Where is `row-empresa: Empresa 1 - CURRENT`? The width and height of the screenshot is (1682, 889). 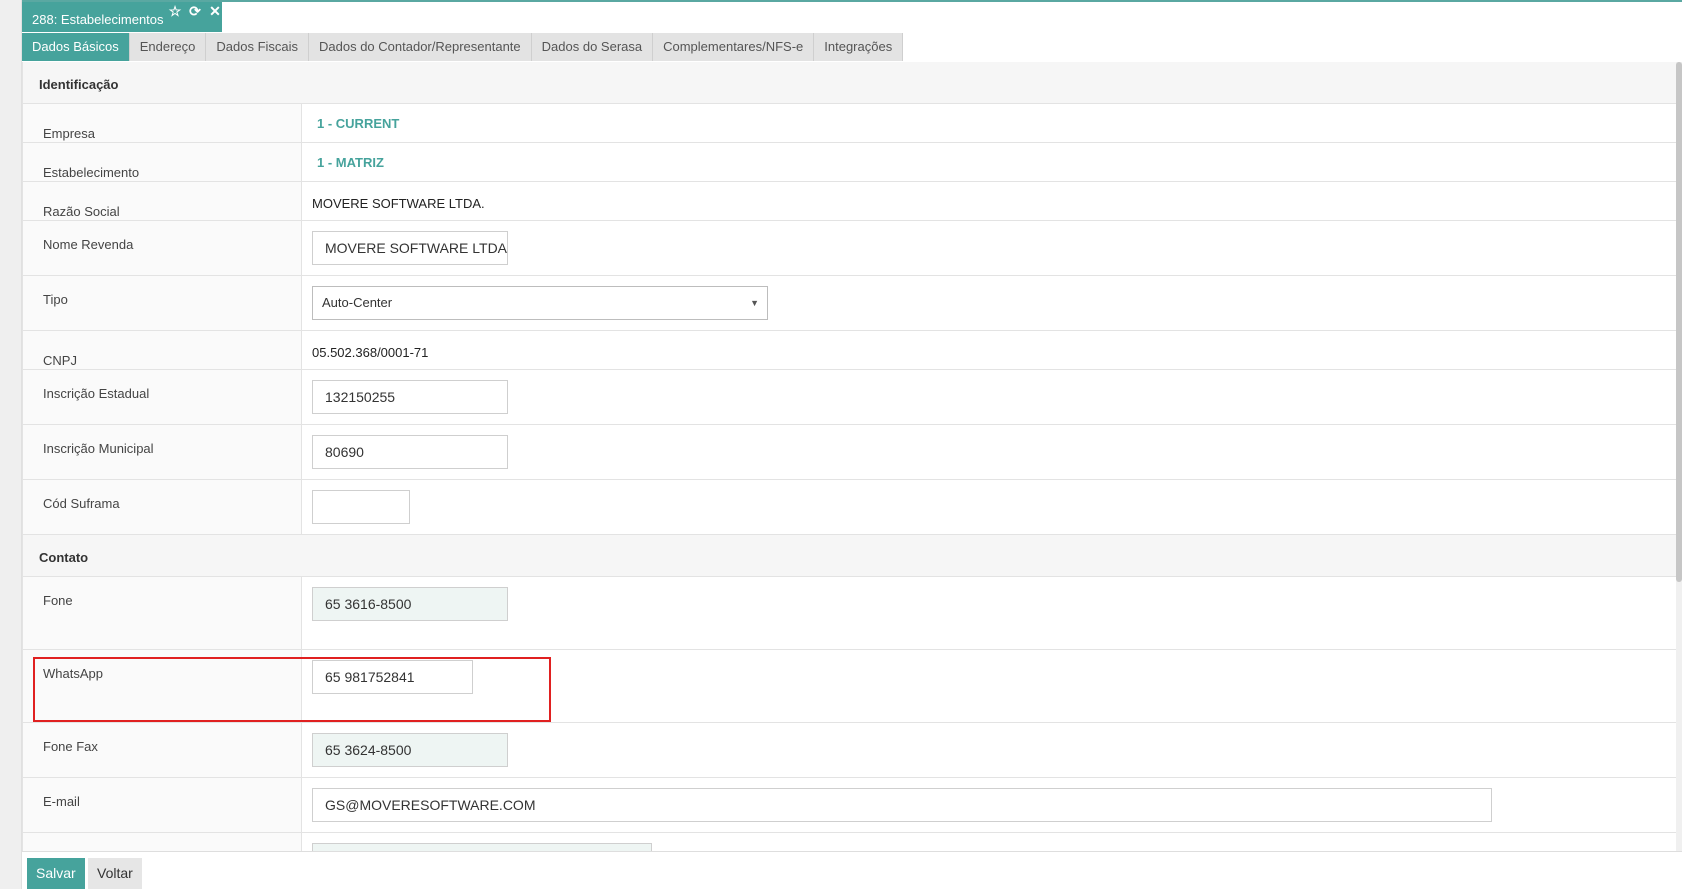
row-empresa: Empresa 1 - CURRENT is located at coordinates (852, 123).